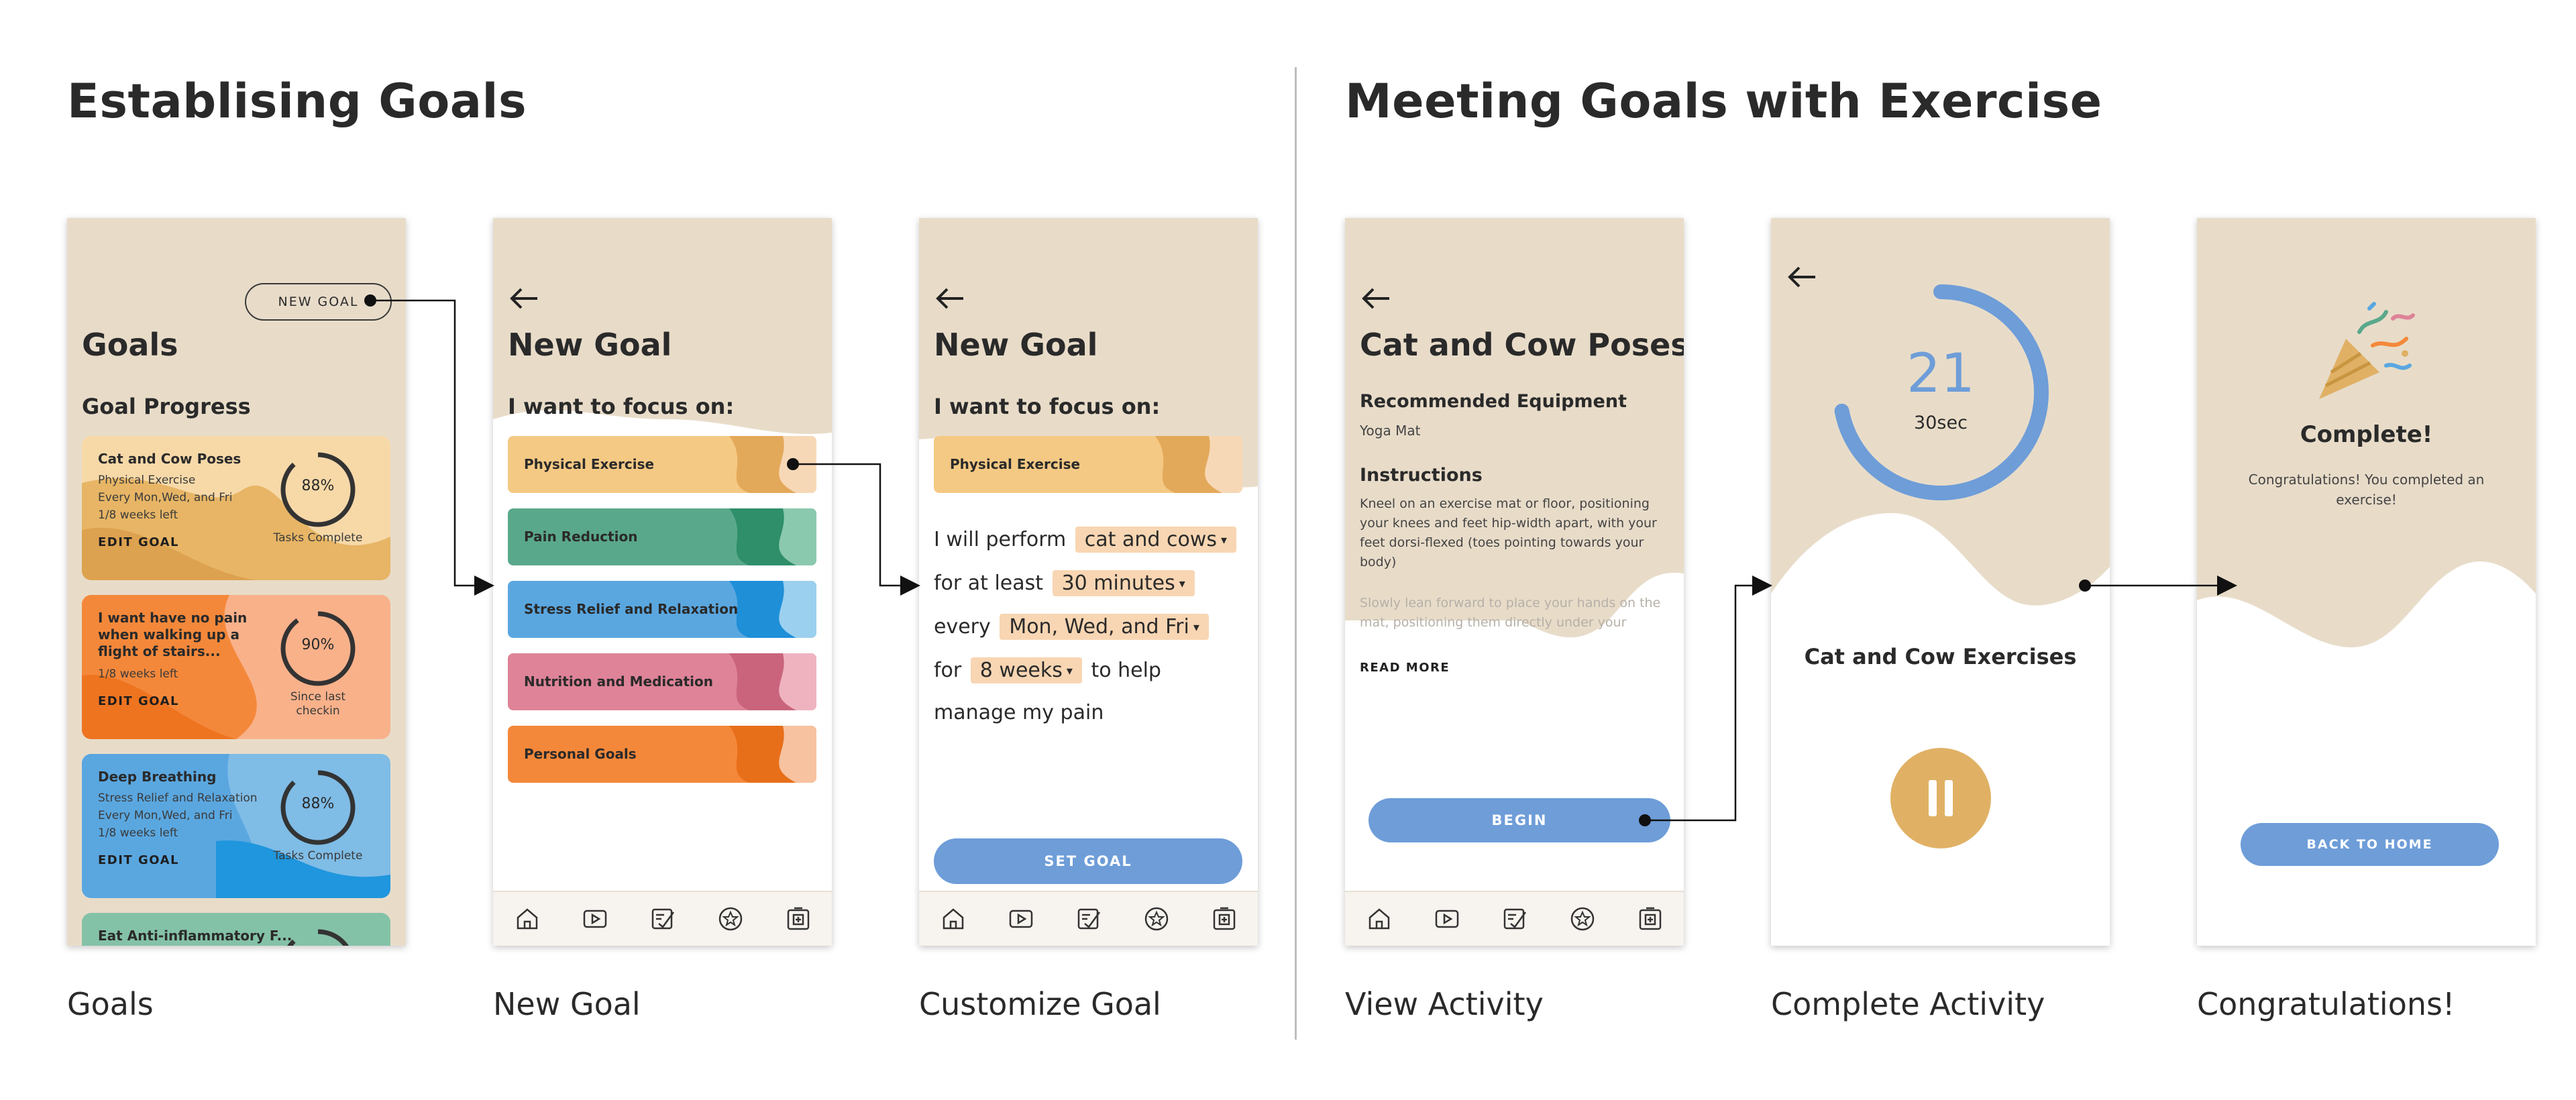 This screenshot has width=2576, height=1100. Describe the element at coordinates (619, 682) in the screenshot. I see `category-label: Nutrition and Medication` at that location.